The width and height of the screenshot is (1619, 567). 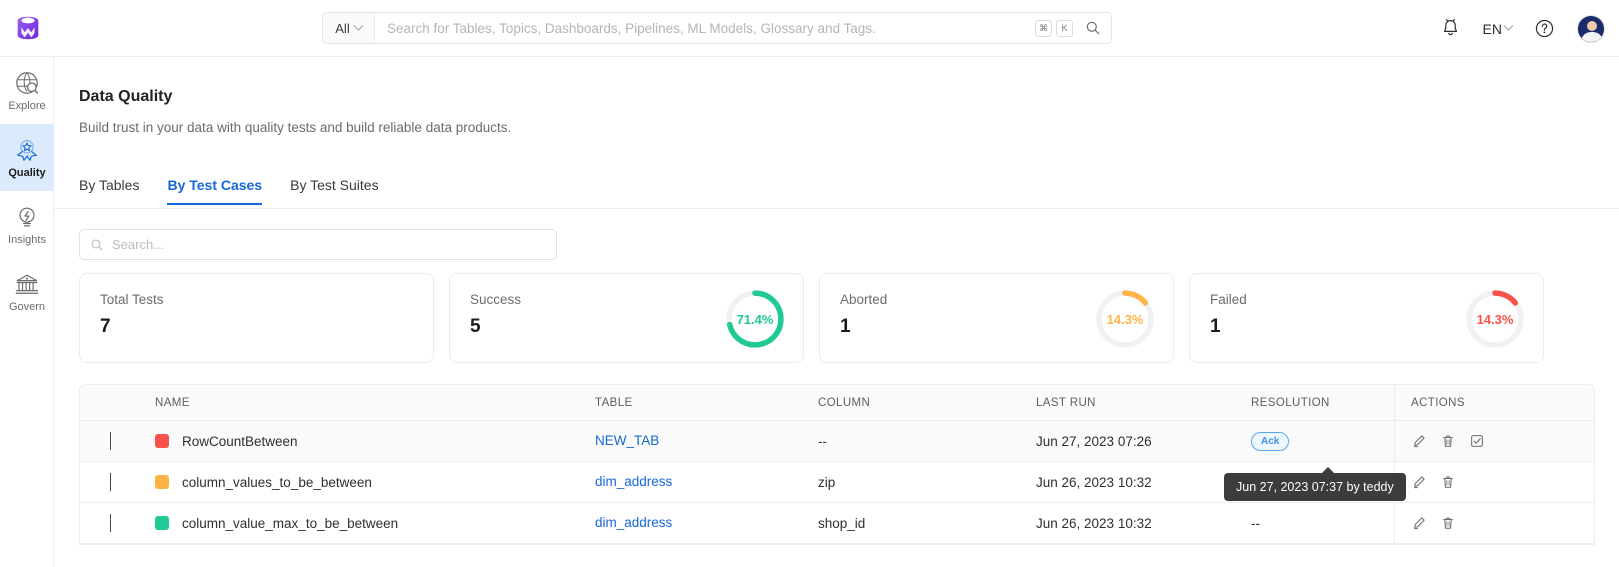 I want to click on lightbulb-icon, so click(x=27, y=217).